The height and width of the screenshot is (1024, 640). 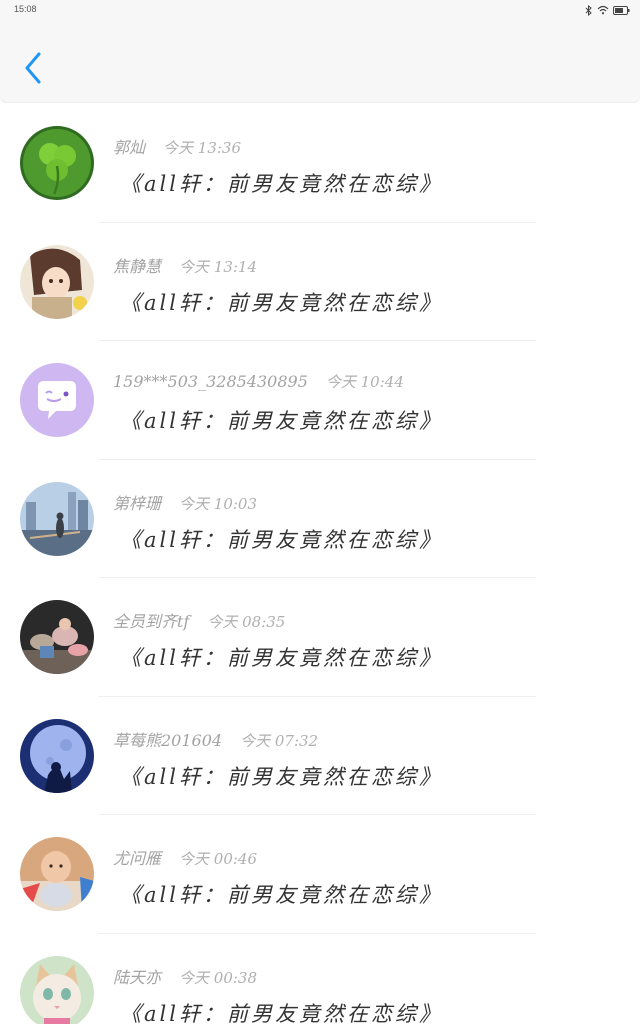 I want to click on list-item: 郭灿 今天 13:36 《all轩：前男友竟然在恋综》, so click(x=320, y=163).